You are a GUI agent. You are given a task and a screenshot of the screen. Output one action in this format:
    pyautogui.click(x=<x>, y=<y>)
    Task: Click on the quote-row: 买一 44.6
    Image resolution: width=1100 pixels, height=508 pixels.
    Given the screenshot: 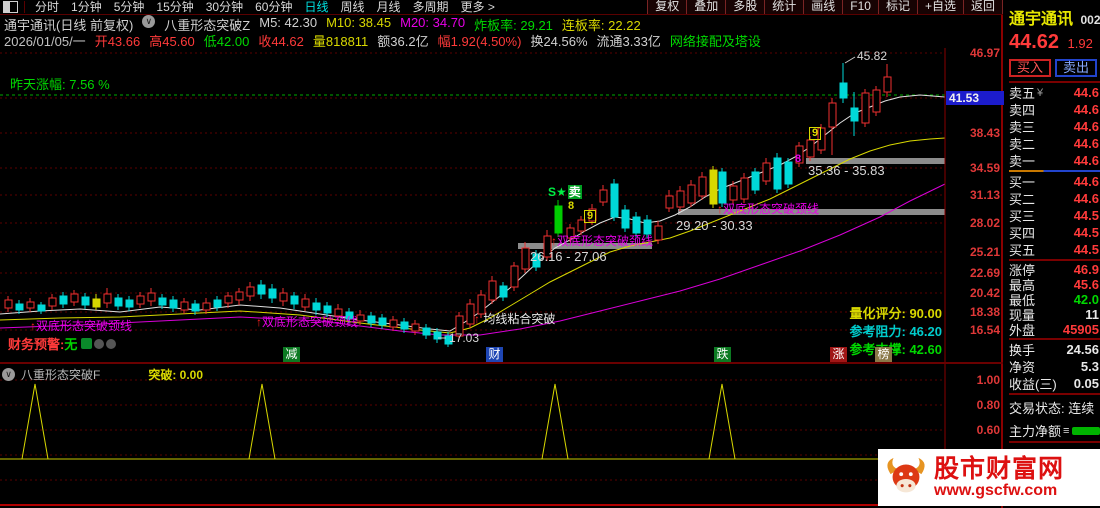 What is the action you would take?
    pyautogui.click(x=1054, y=181)
    